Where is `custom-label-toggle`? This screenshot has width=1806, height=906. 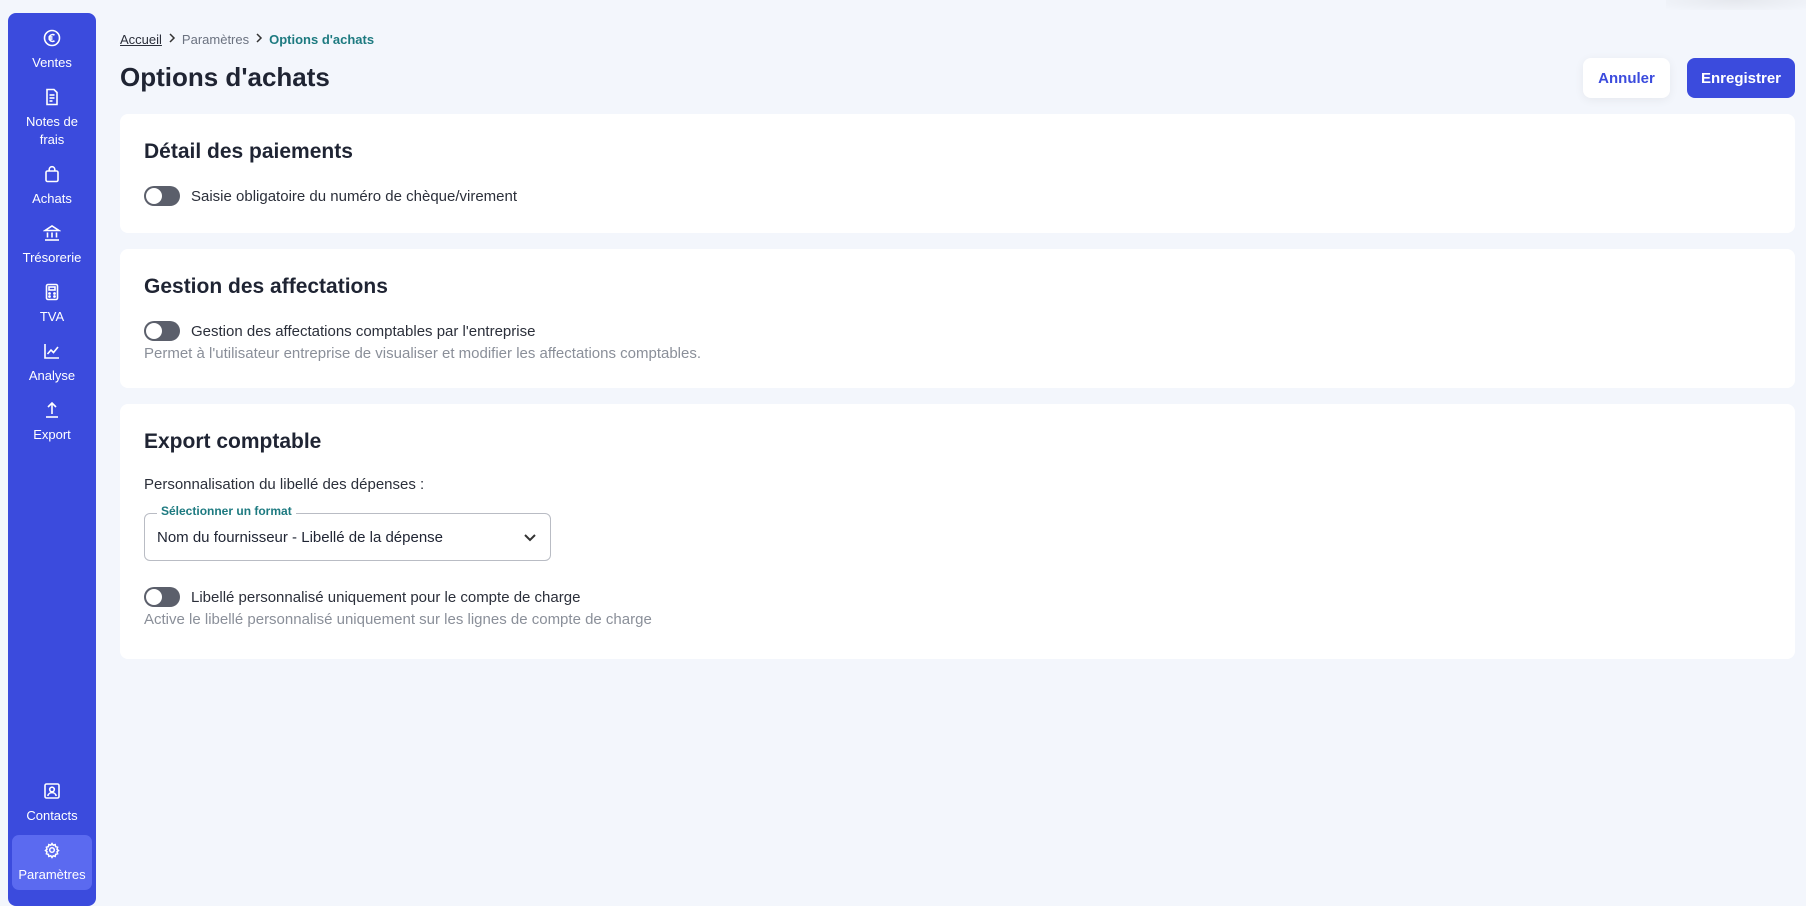 custom-label-toggle is located at coordinates (162, 597).